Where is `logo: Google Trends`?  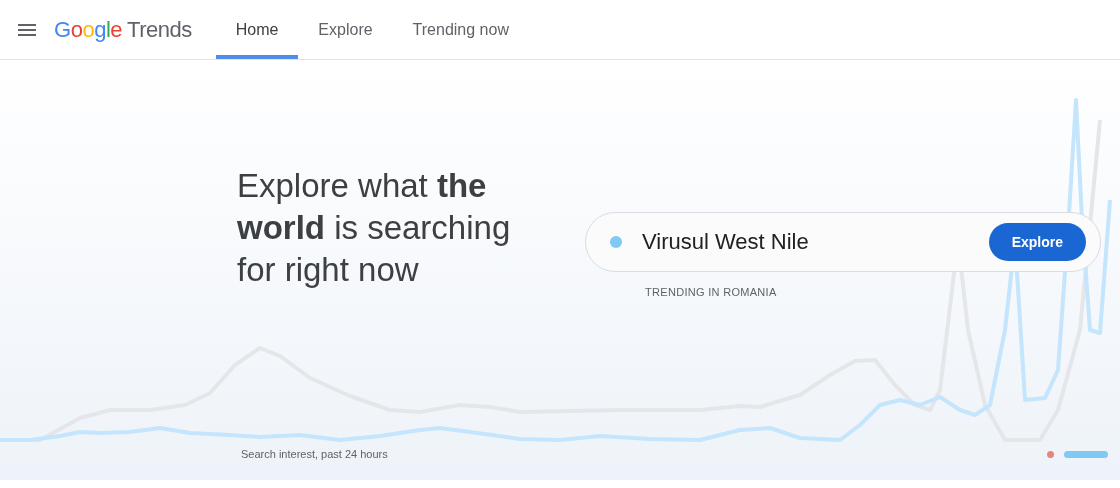
logo: Google Trends is located at coordinates (123, 29).